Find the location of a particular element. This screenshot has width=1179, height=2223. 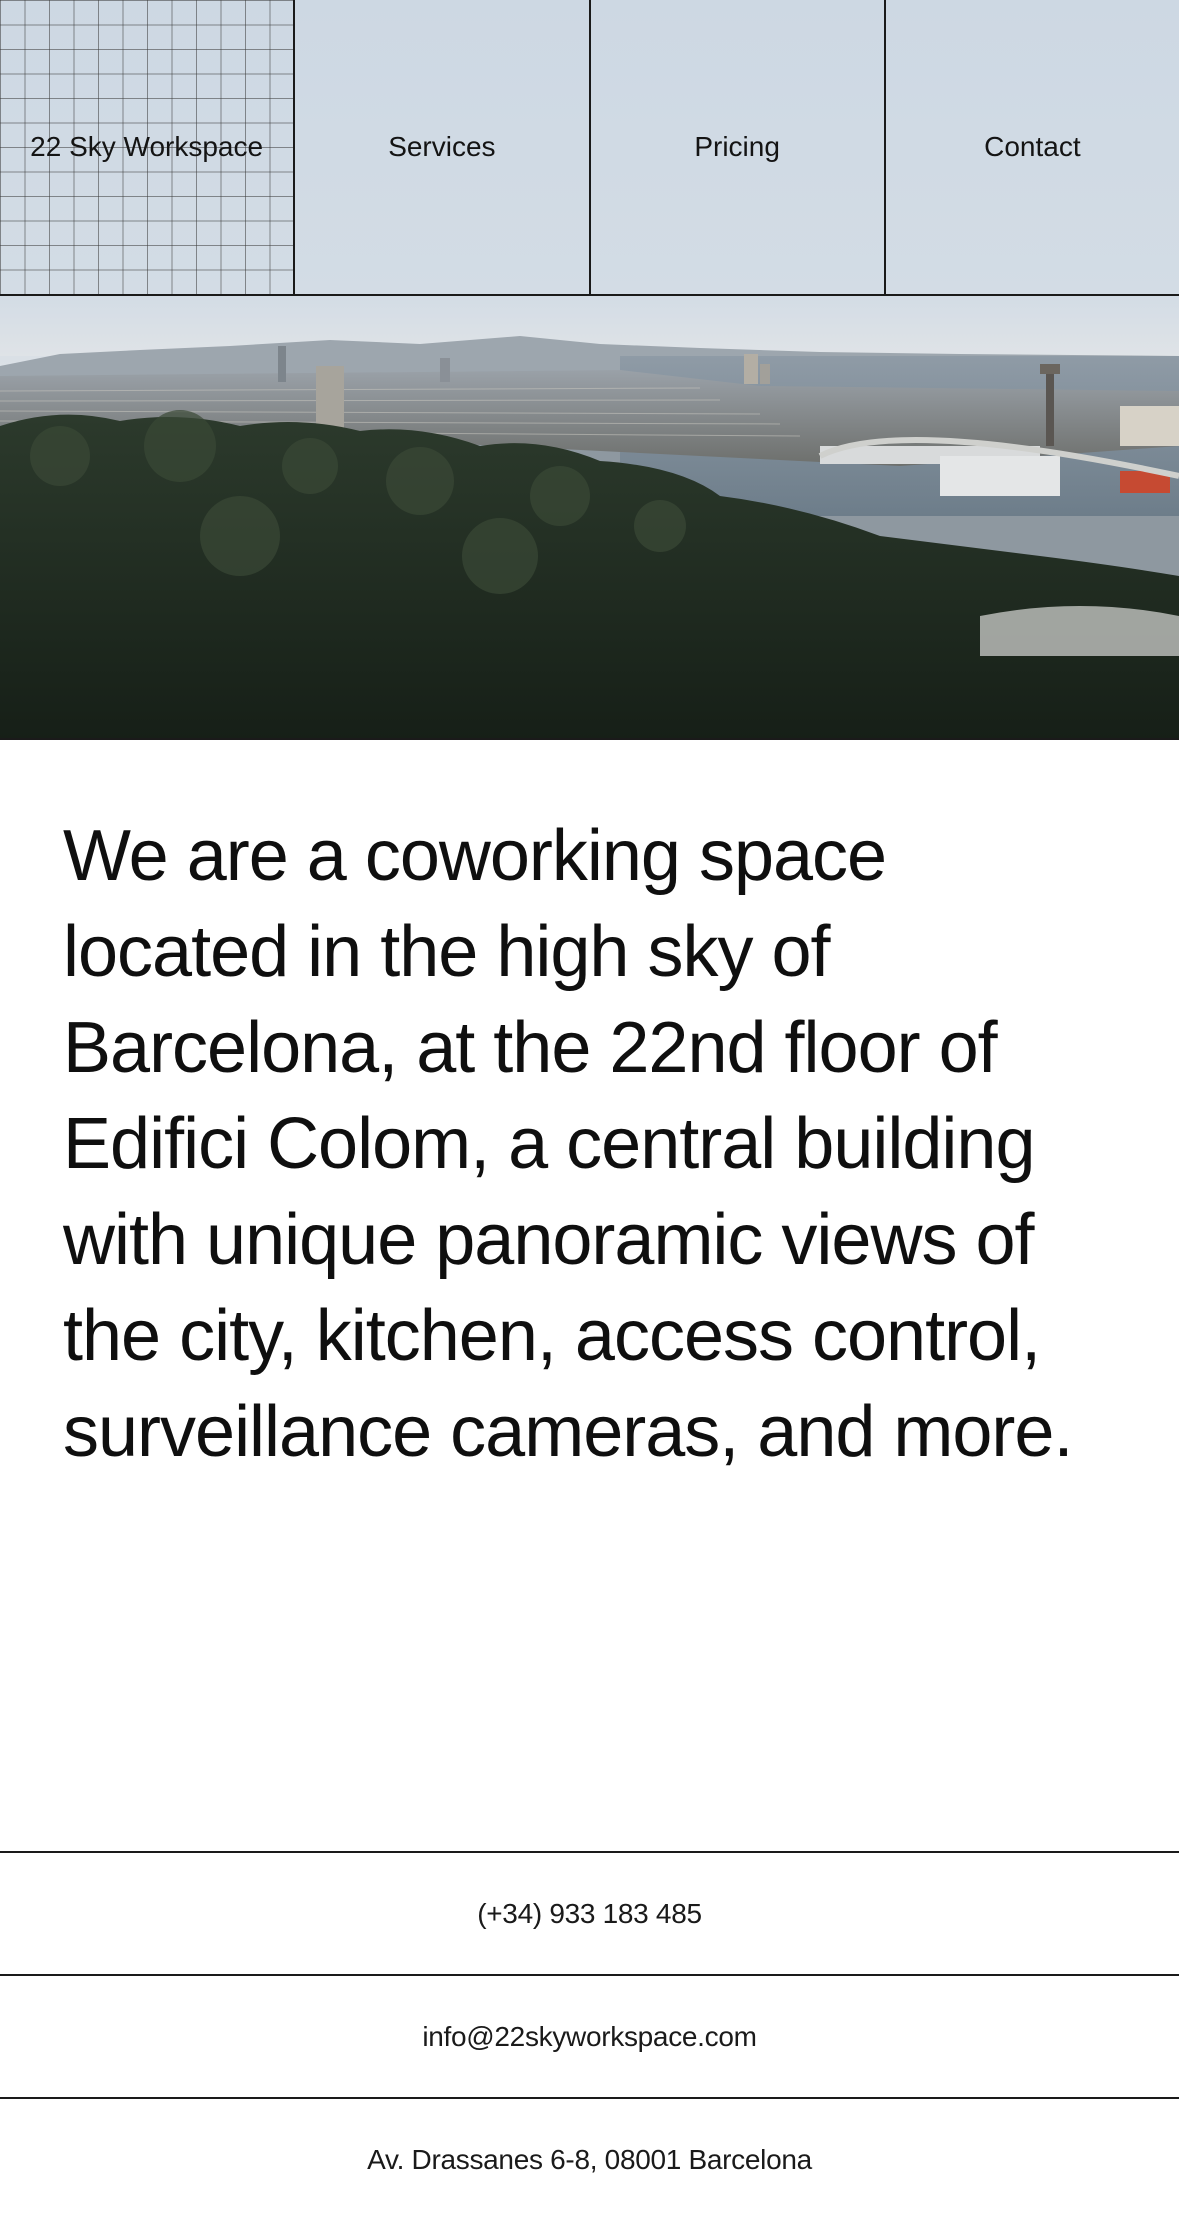

nav-item-pricing: Pricing is located at coordinates (738, 147).